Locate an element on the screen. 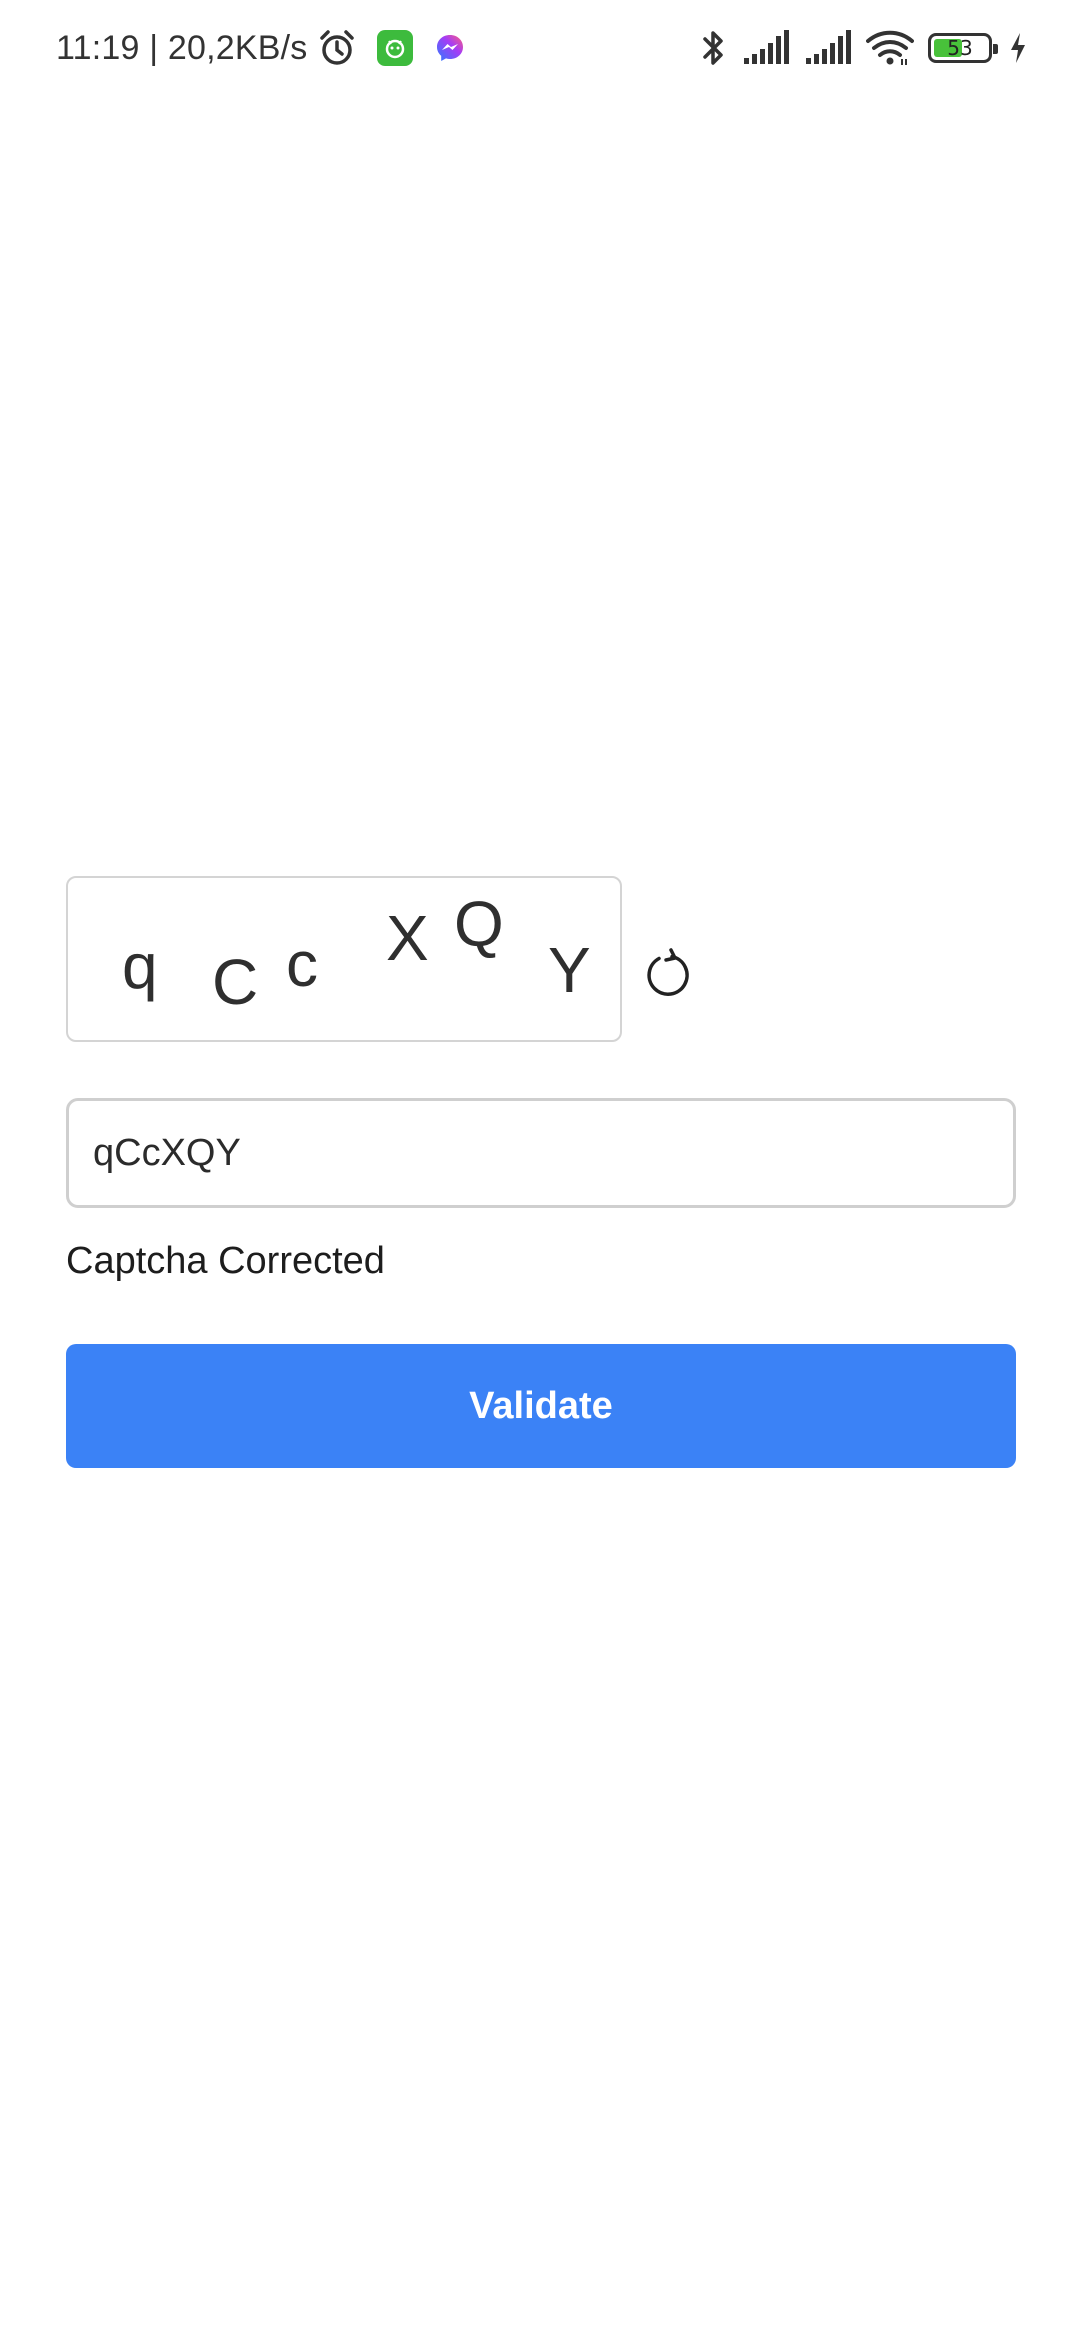 Image resolution: width=1080 pixels, height=2340 pixels. status-bar-left: 11:19 | 20,2KB/s is located at coordinates (260, 48).